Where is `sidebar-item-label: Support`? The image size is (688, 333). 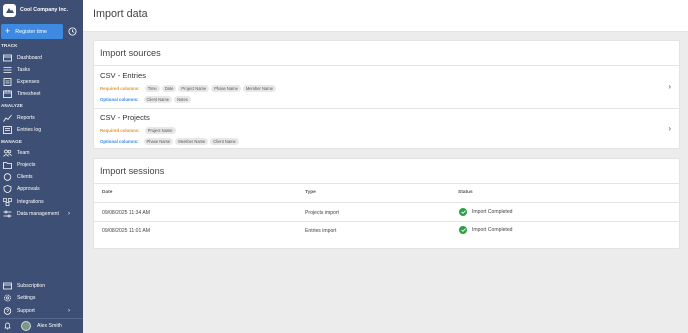 sidebar-item-label: Support is located at coordinates (26, 311).